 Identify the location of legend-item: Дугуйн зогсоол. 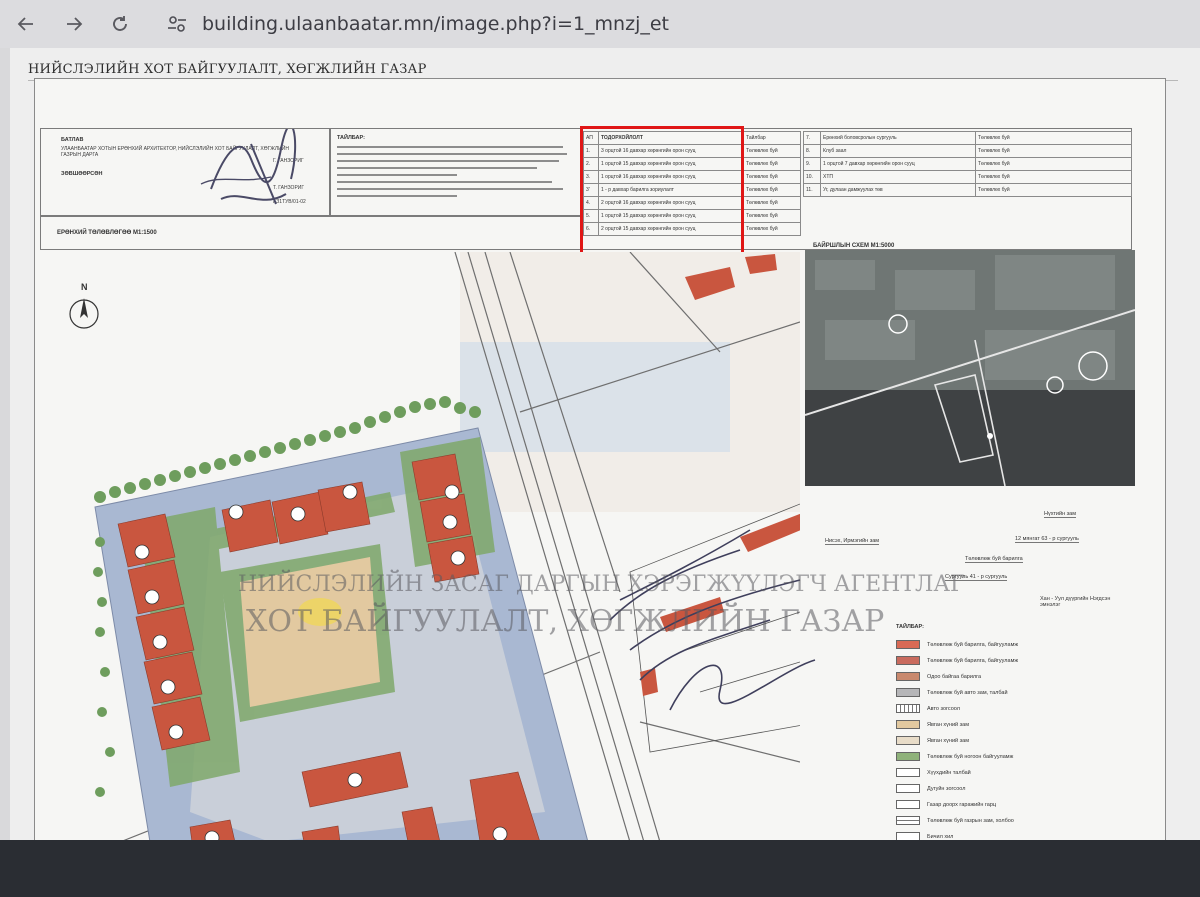
(930, 788).